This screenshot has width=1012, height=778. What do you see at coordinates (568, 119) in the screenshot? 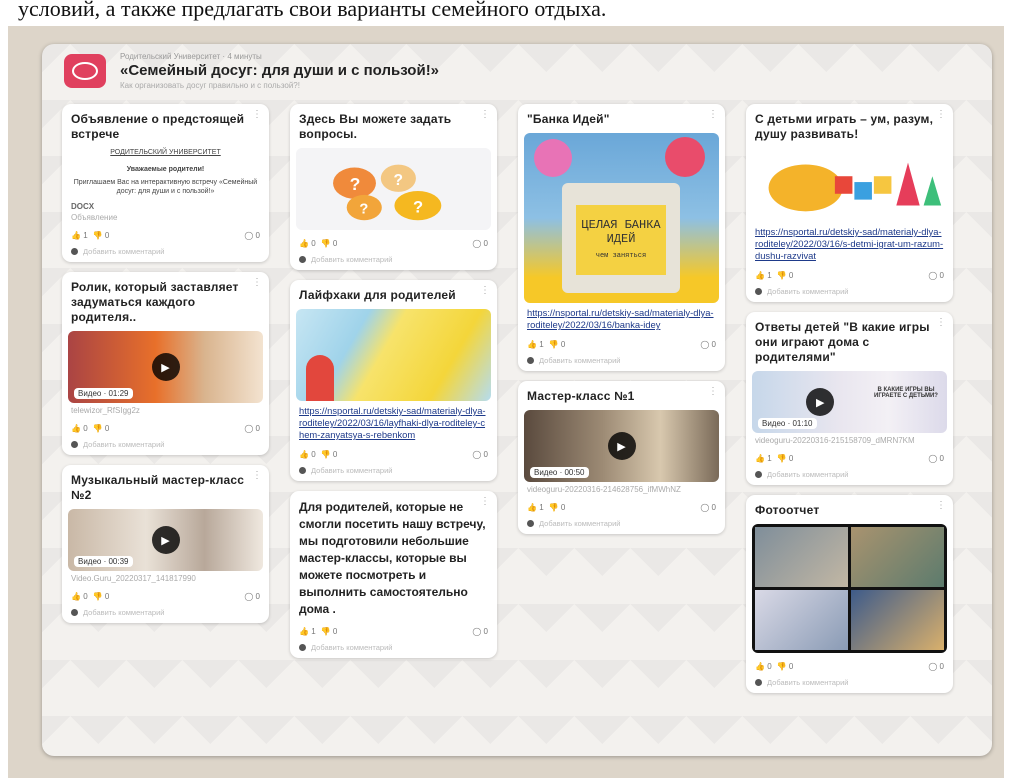
I see `post-title: "Банка Идей"` at bounding box center [568, 119].